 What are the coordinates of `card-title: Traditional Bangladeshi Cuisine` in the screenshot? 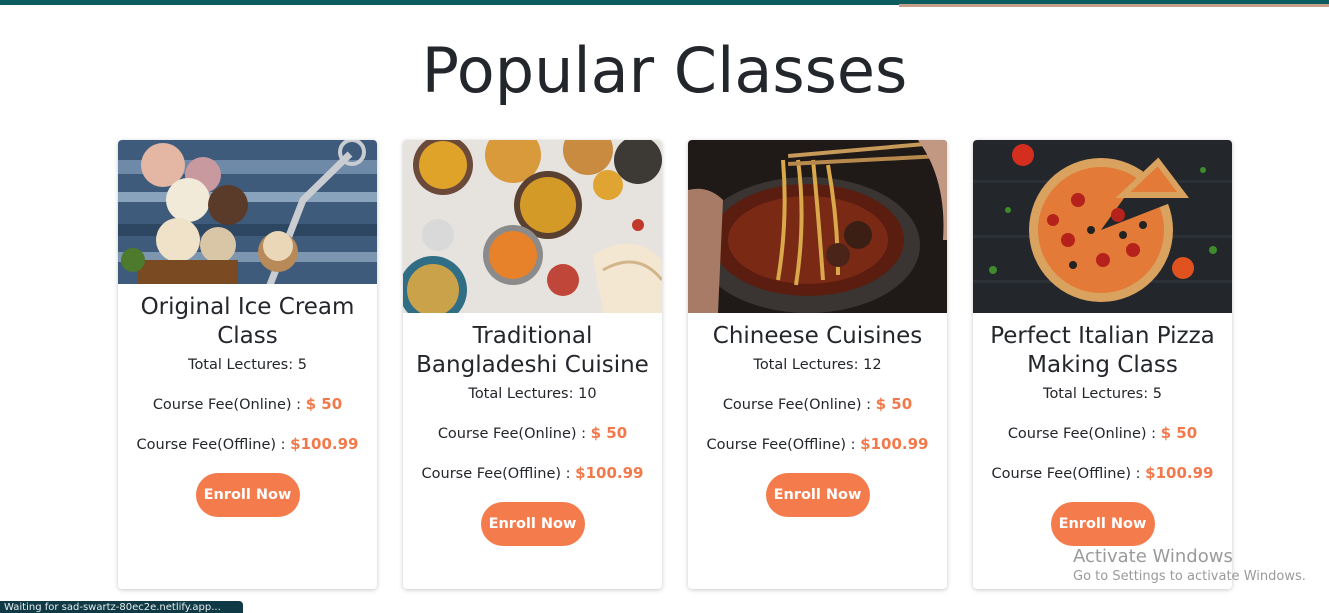 It's located at (532, 350).